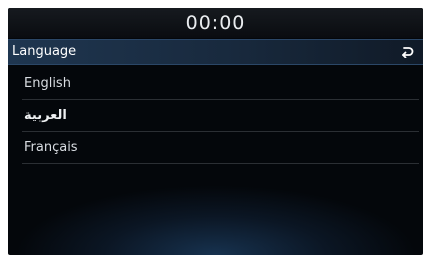 This screenshot has width=431, height=263. Describe the element at coordinates (51, 147) in the screenshot. I see `language-label: Français` at that location.